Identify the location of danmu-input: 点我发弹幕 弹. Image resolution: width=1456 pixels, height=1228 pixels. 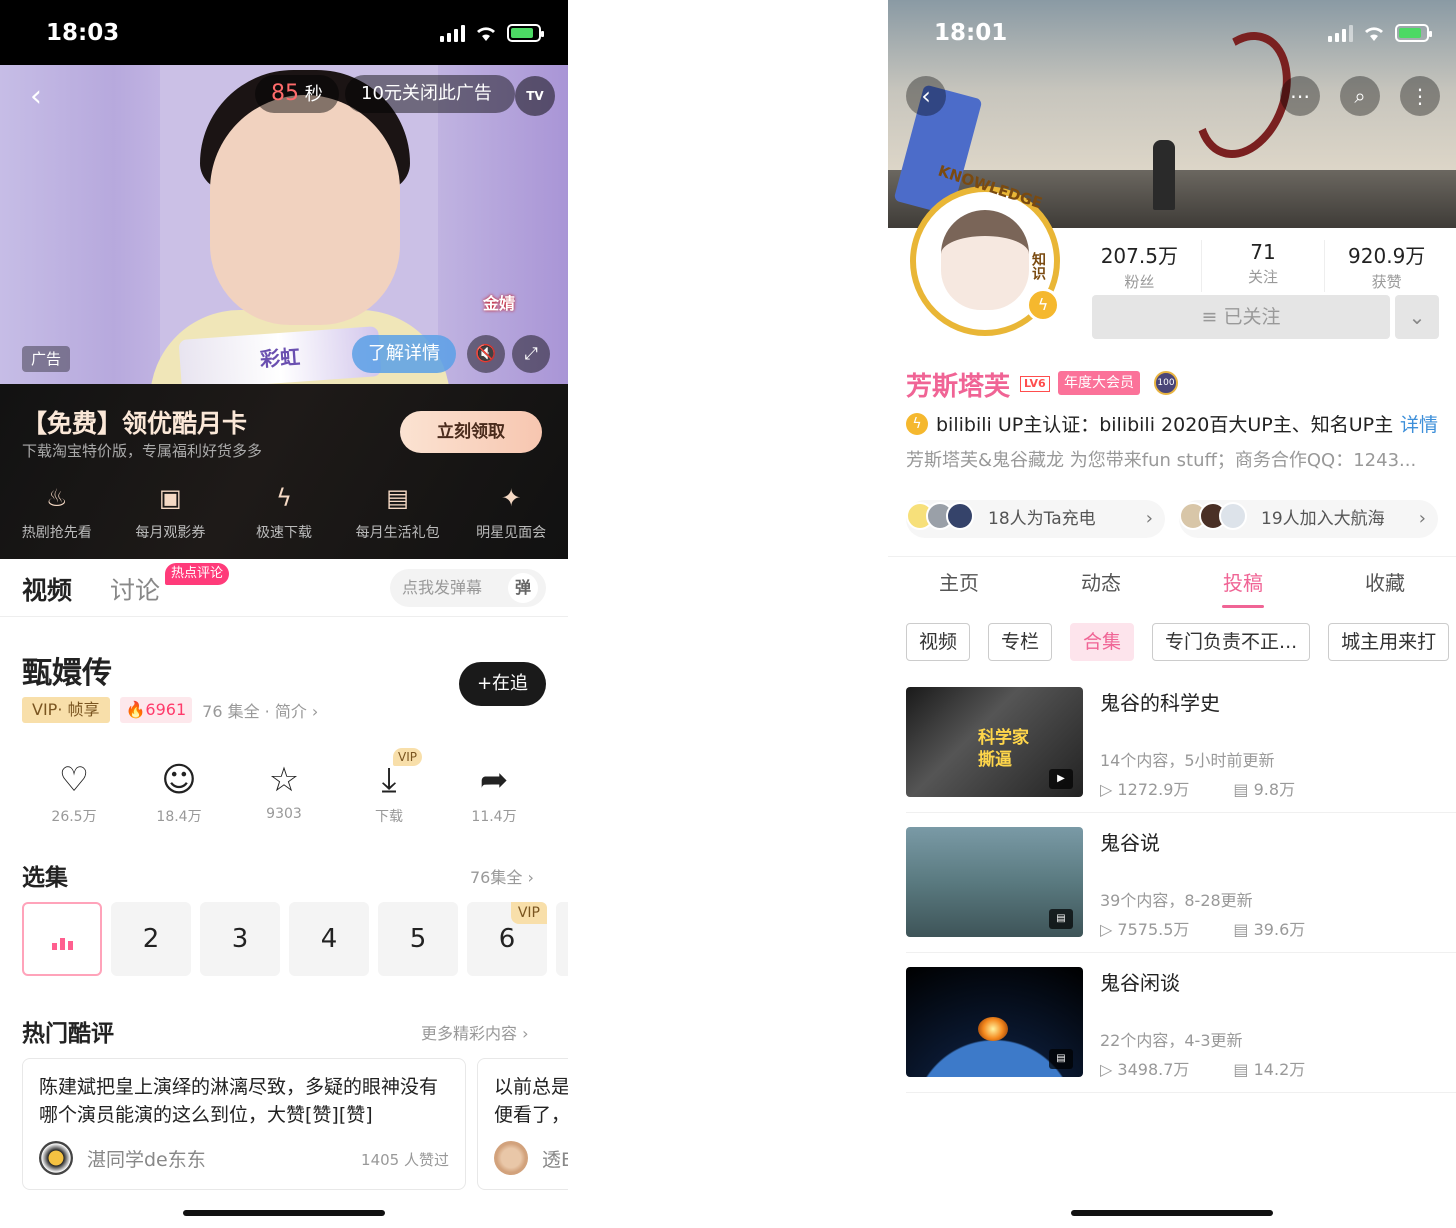
(468, 588).